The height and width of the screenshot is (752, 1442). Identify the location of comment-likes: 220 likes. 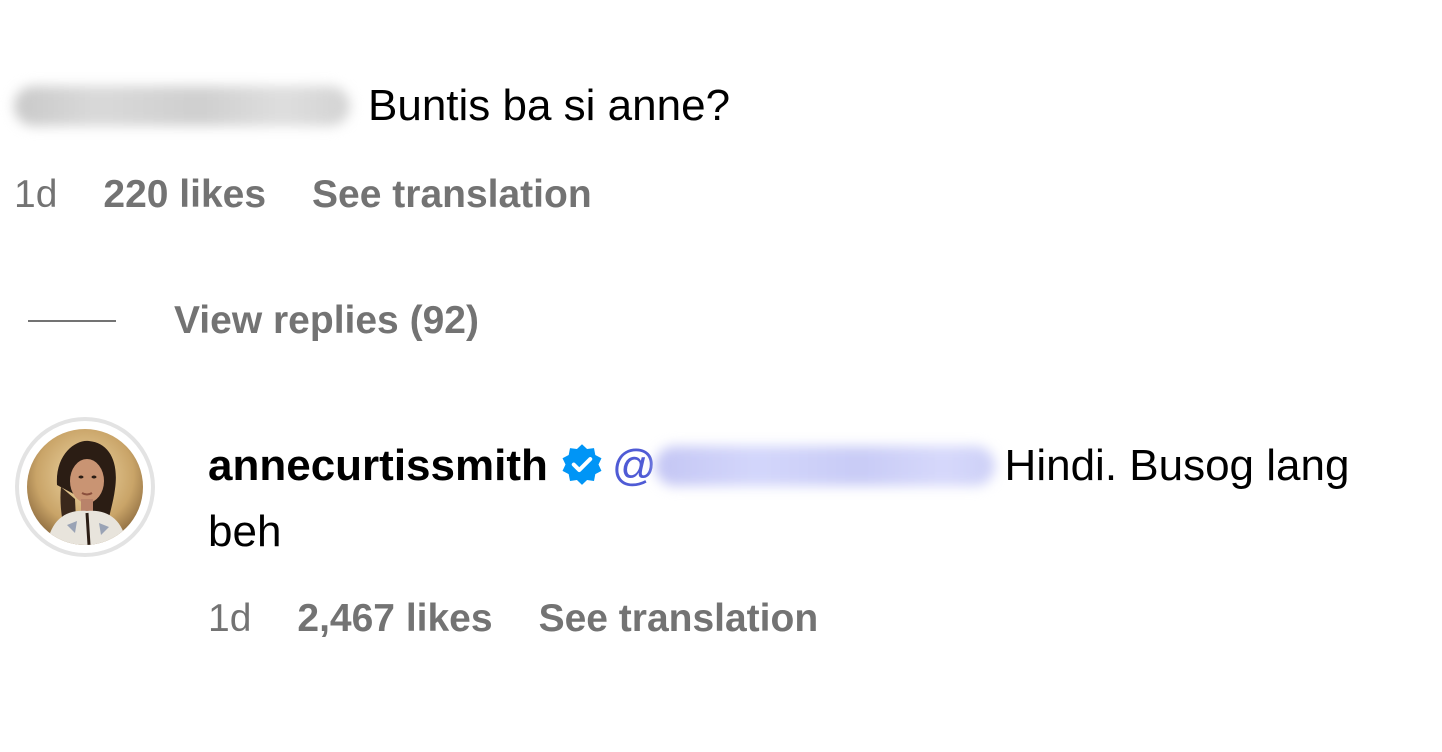
(184, 195).